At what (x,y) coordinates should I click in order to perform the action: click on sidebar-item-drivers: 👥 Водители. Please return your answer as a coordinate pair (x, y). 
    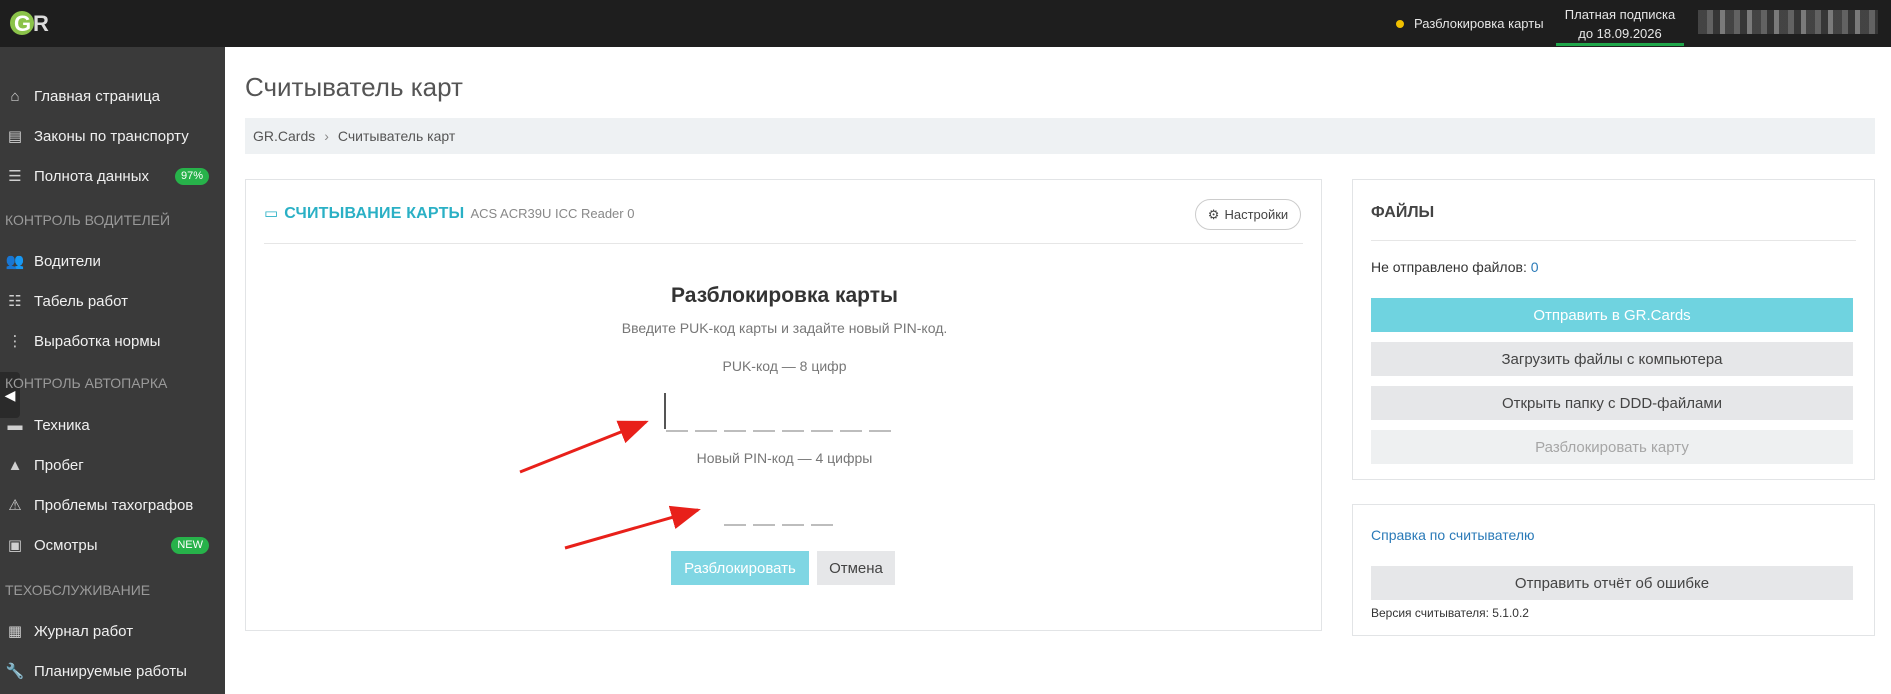
    Looking at the image, I should click on (112, 261).